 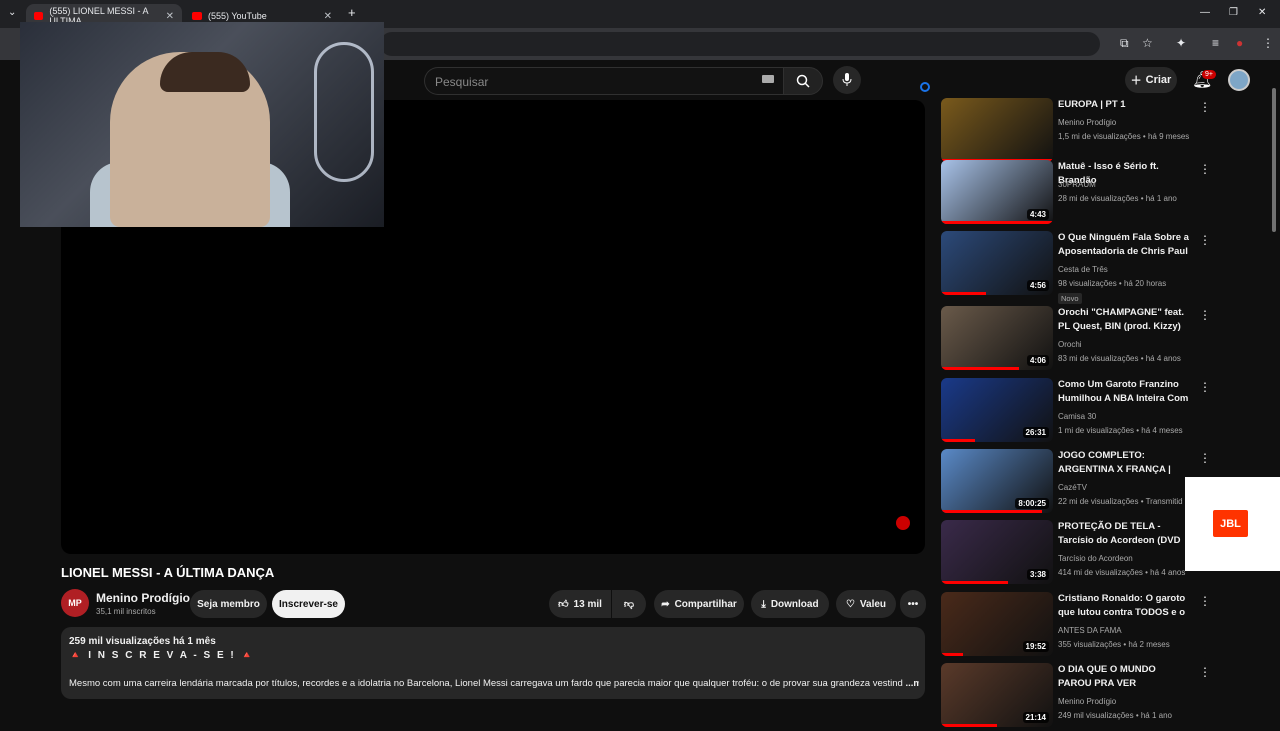 What do you see at coordinates (1077, 416) in the screenshot?
I see `channel-name: Camisa 30` at bounding box center [1077, 416].